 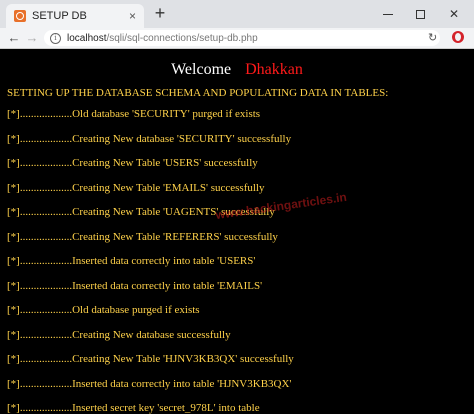 I want to click on url-host: localhost, so click(x=87, y=38).